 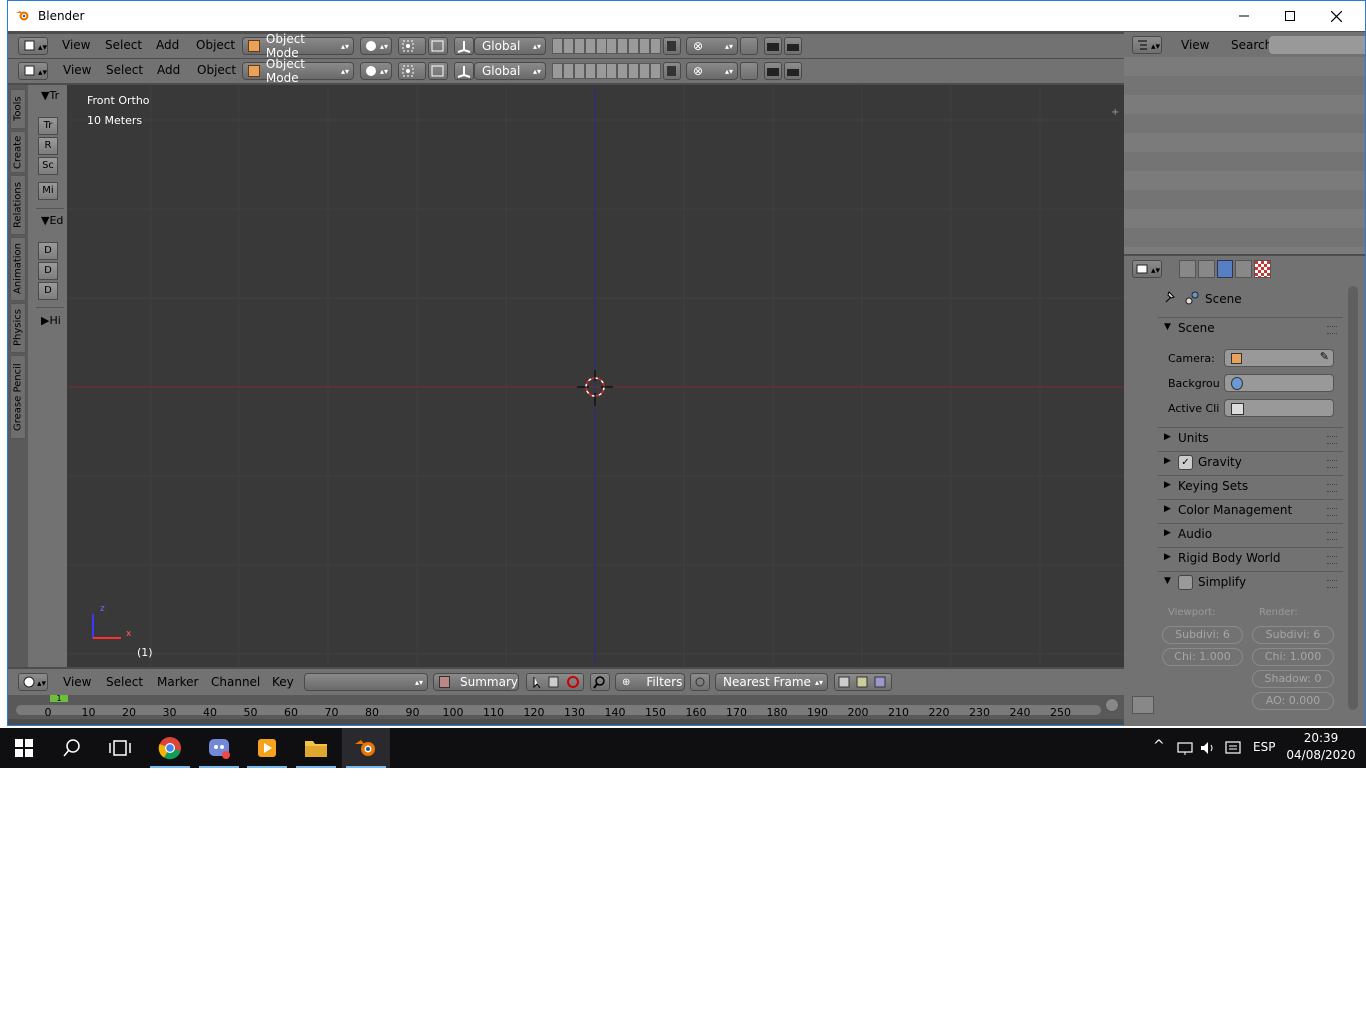 What do you see at coordinates (595, 388) in the screenshot?
I see `3d-cursor-icon` at bounding box center [595, 388].